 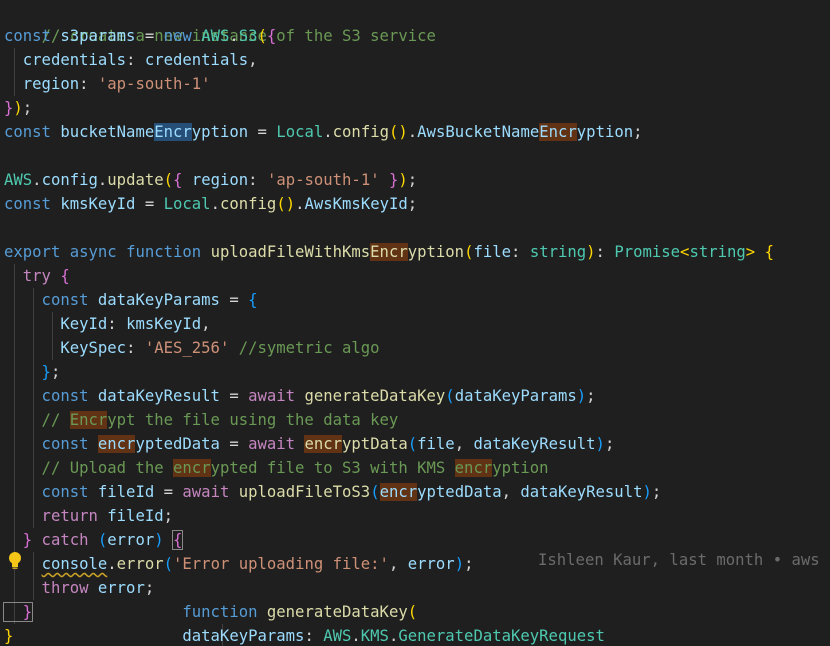 I want to click on code-line-5: });, so click(x=18, y=108).